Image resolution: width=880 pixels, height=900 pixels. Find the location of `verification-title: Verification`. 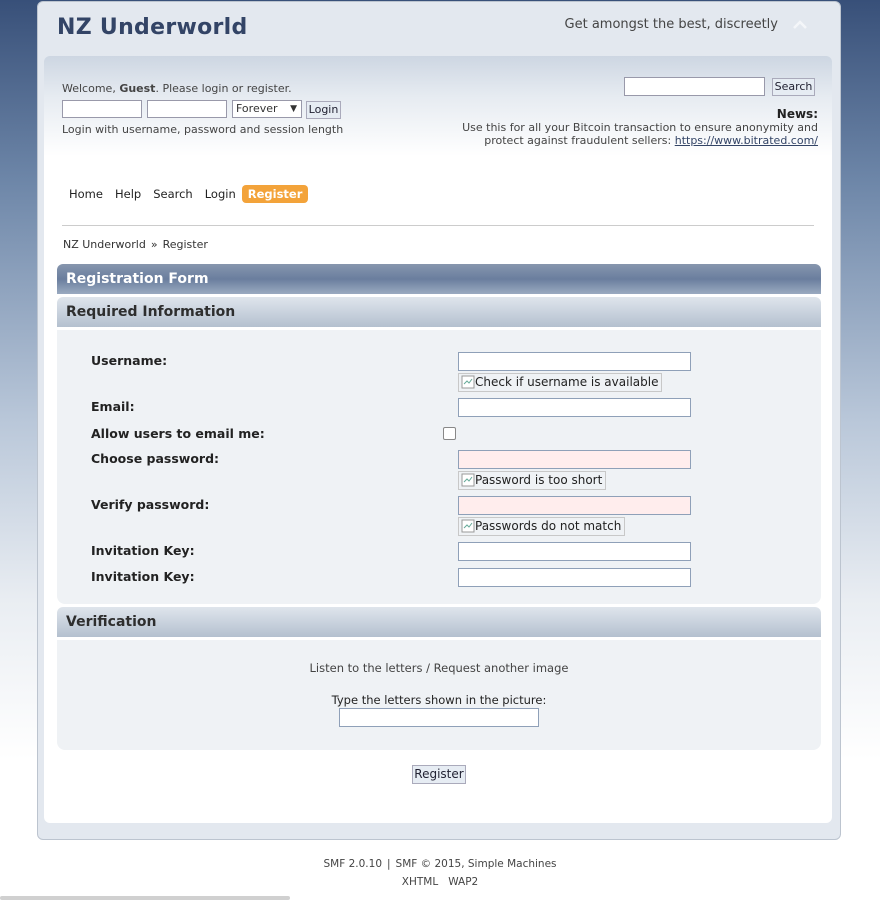

verification-title: Verification is located at coordinates (439, 622).